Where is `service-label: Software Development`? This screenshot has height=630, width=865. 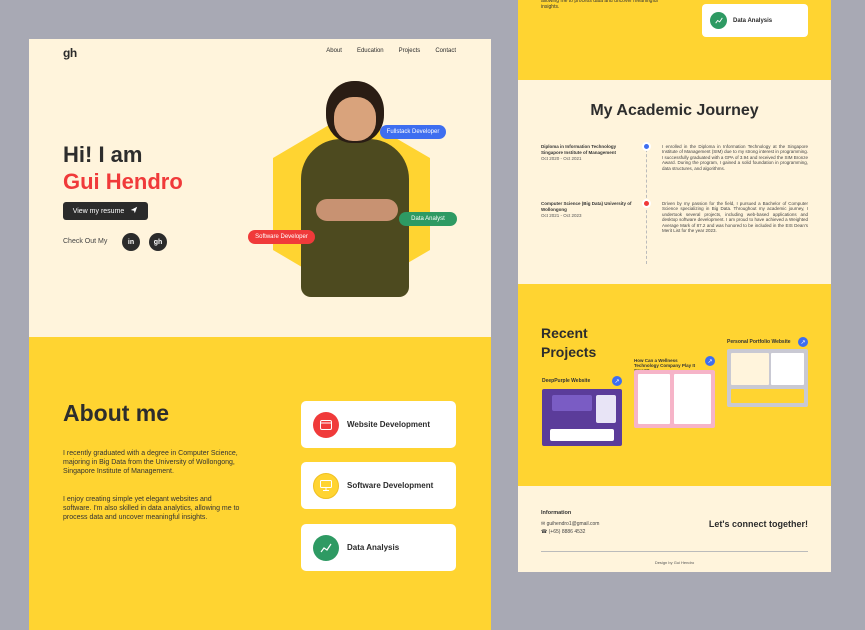
service-label: Software Development is located at coordinates (390, 485).